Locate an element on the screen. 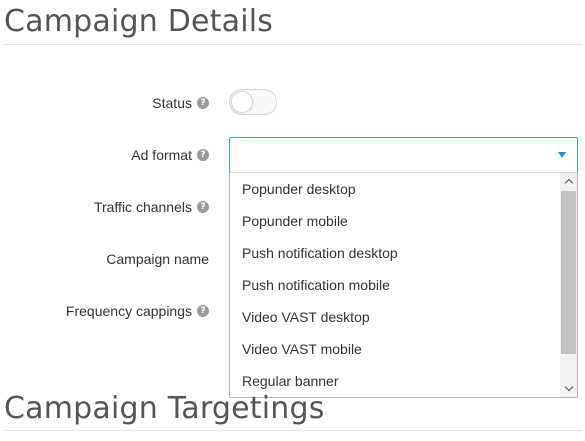 This screenshot has height=441, width=585. campaign-name-label: Campaign name is located at coordinates (157, 259).